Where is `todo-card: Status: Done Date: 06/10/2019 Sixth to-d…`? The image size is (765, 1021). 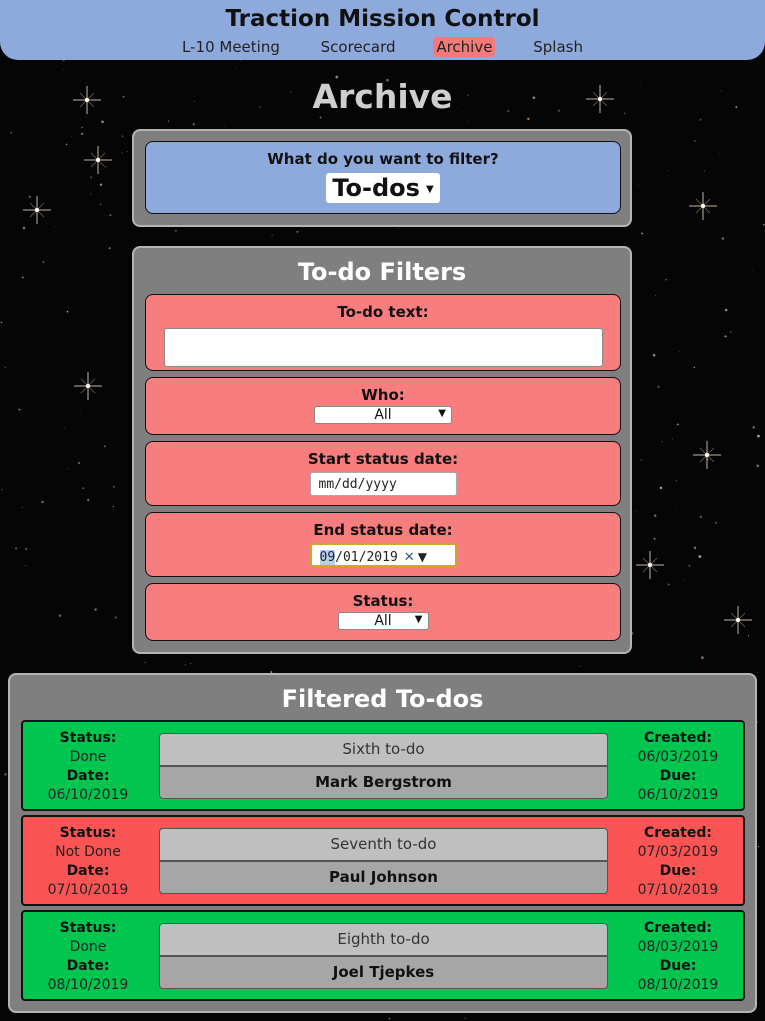
todo-card: Status: Done Date: 06/10/2019 Sixth to-d… is located at coordinates (383, 765).